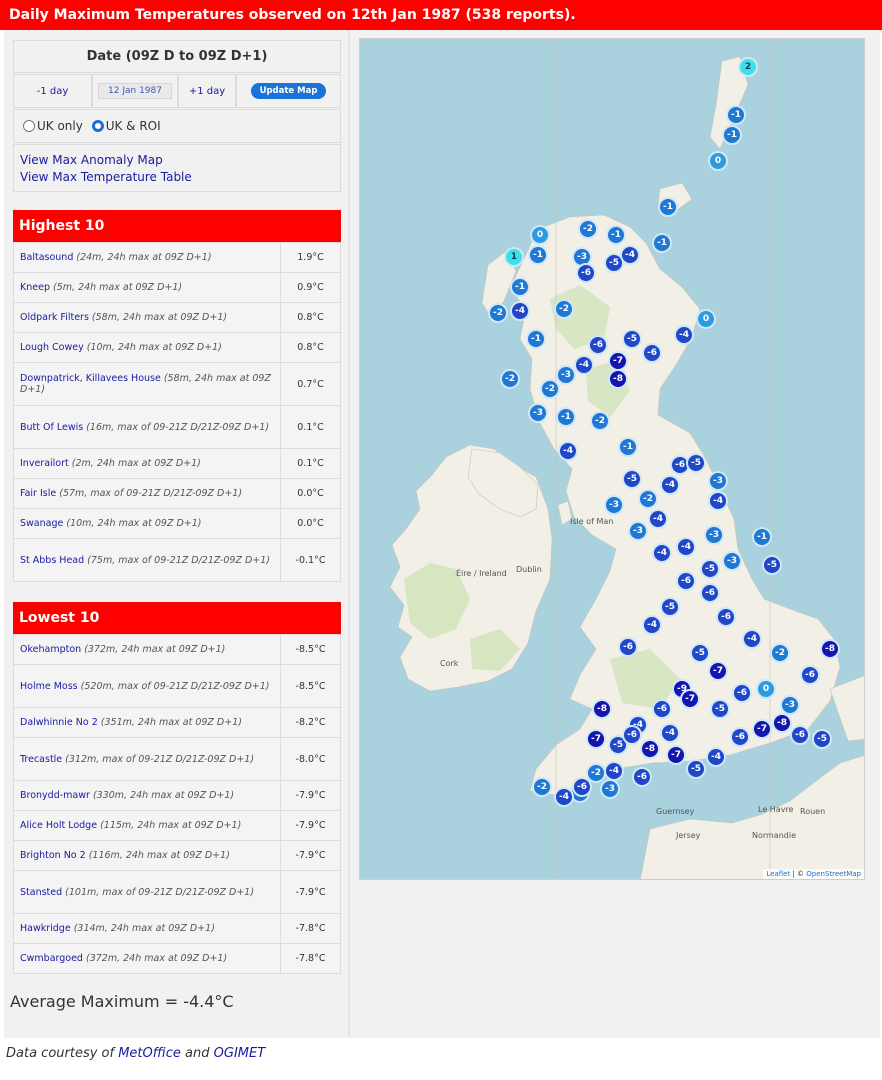  What do you see at coordinates (59, 722) in the screenshot?
I see `station-link: Dalwhinnie No 2` at bounding box center [59, 722].